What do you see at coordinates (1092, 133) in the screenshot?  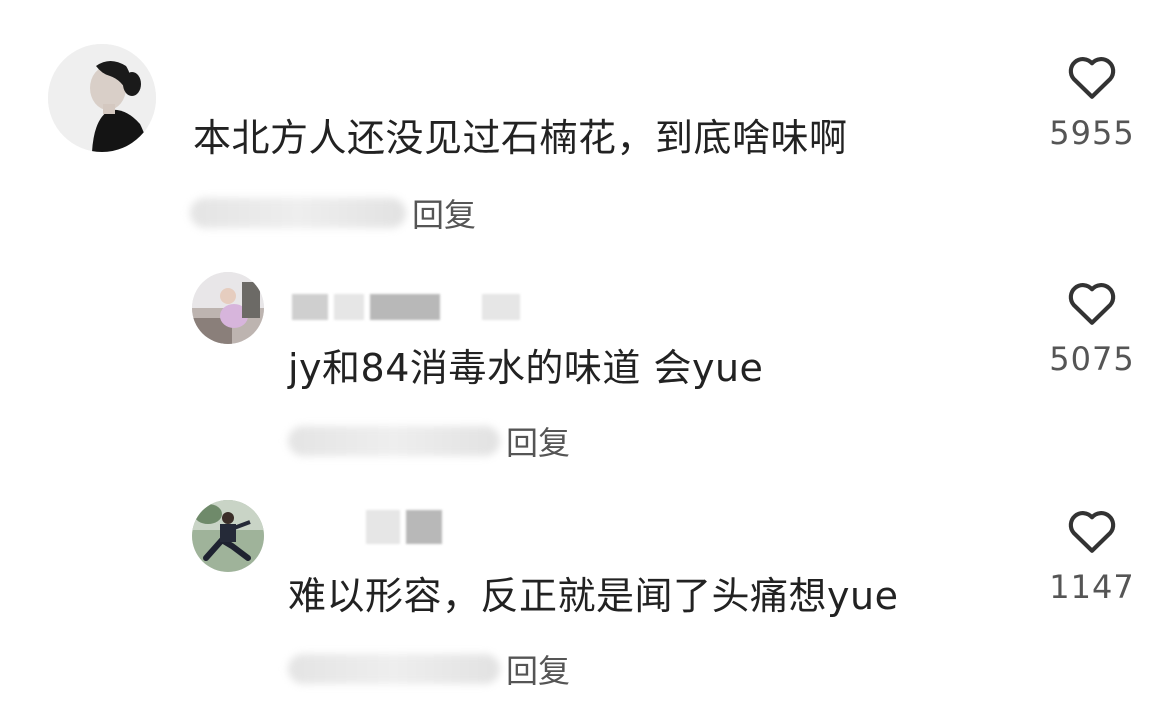 I see `like-count: 5955` at bounding box center [1092, 133].